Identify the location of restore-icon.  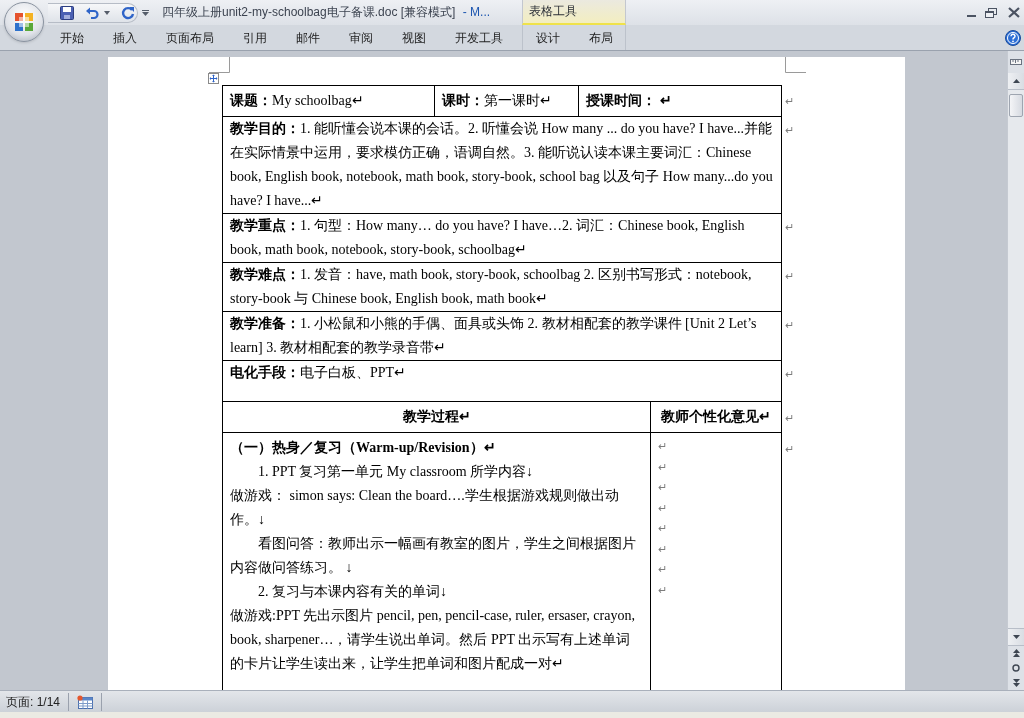
(991, 12).